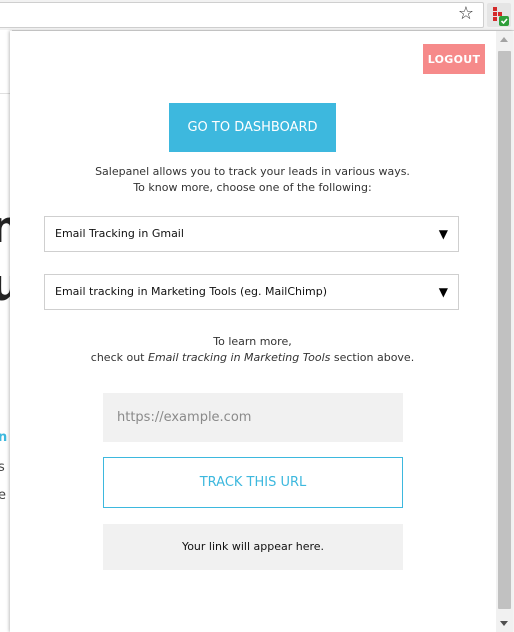 The width and height of the screenshot is (514, 632). I want to click on scroll-down-arrow-icon, so click(504, 623).